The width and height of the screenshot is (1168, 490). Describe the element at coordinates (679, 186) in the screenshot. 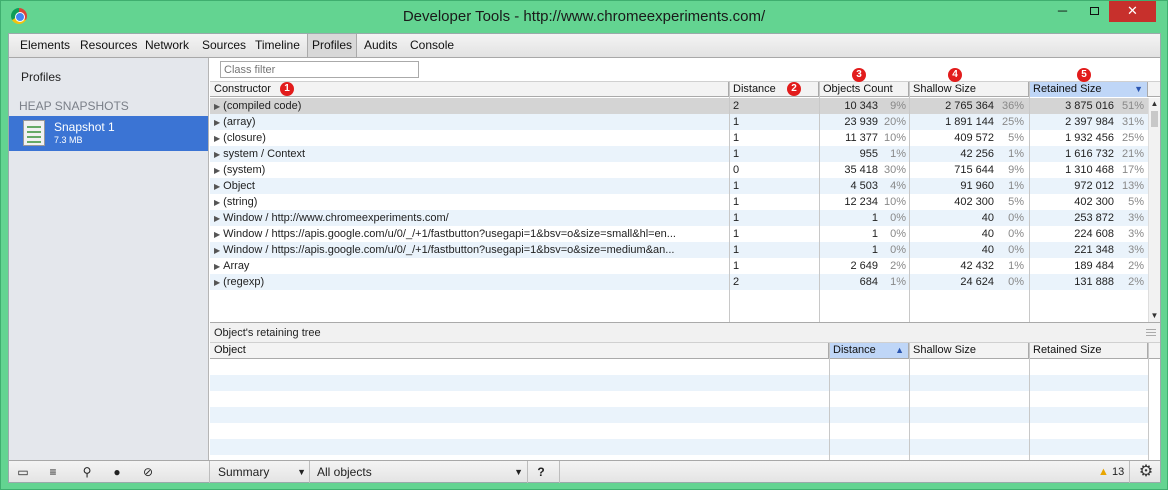

I see `table-row: ▶ Object 1 4 503 4% 91 960 1% 972 012 13%` at that location.